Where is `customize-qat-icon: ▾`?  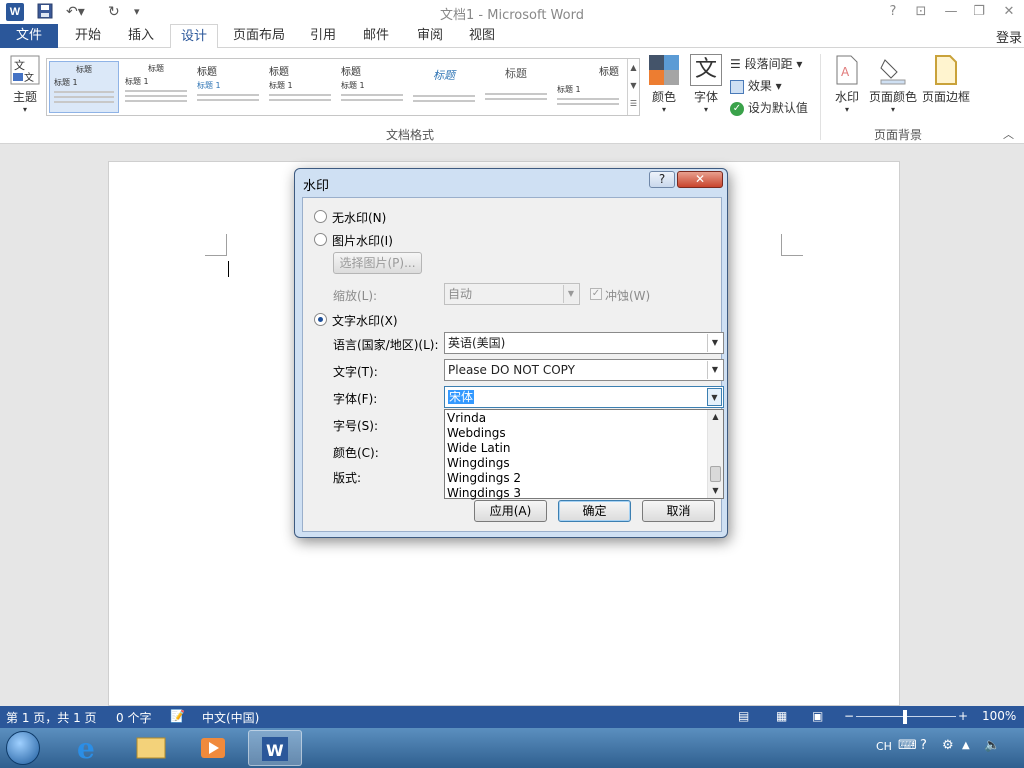
customize-qat-icon: ▾ is located at coordinates (137, 12).